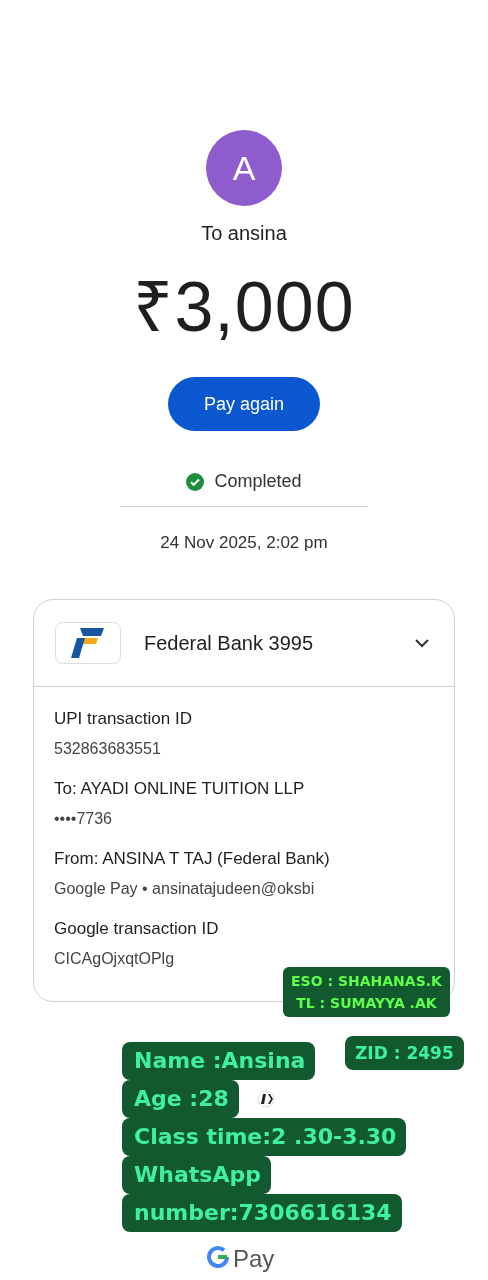  What do you see at coordinates (219, 1061) in the screenshot?
I see `sticker-label: Name :Ansina` at bounding box center [219, 1061].